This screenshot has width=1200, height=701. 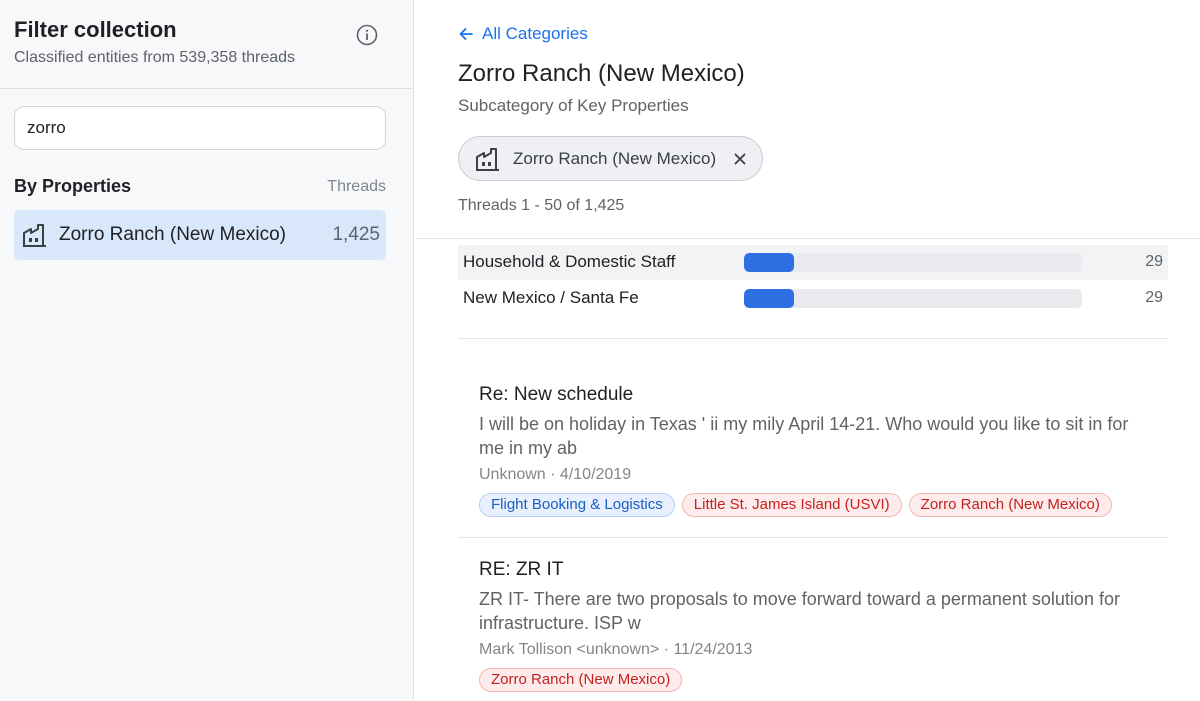 What do you see at coordinates (521, 569) in the screenshot?
I see `thread-title: RE: ZR IT` at bounding box center [521, 569].